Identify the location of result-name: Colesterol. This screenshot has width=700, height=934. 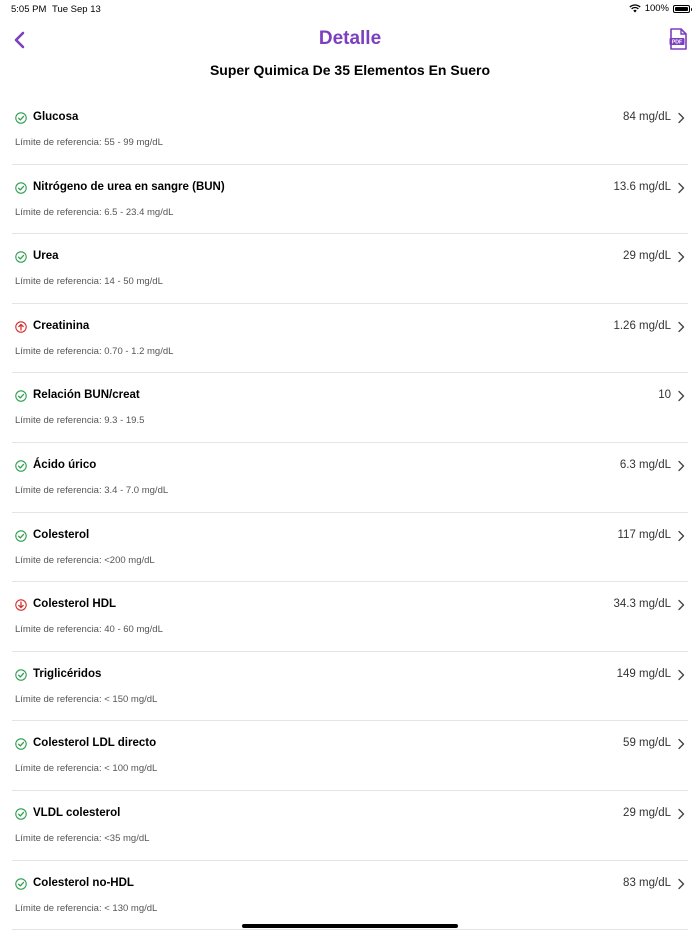
(61, 534).